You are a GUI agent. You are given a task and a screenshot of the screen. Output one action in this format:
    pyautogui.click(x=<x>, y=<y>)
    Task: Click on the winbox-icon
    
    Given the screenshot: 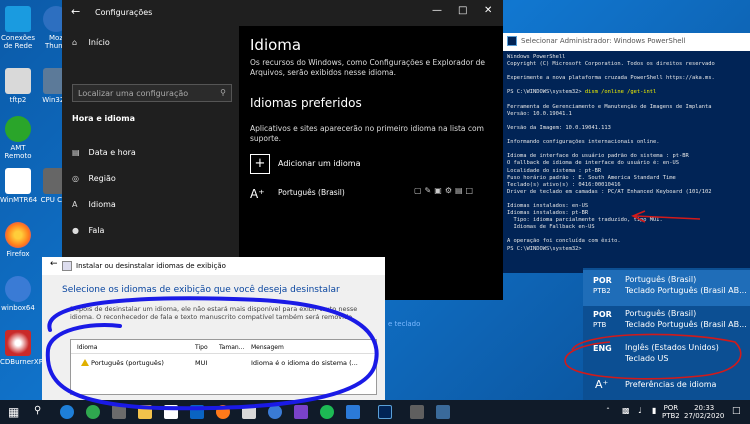 What is the action you would take?
    pyautogui.click(x=18, y=289)
    